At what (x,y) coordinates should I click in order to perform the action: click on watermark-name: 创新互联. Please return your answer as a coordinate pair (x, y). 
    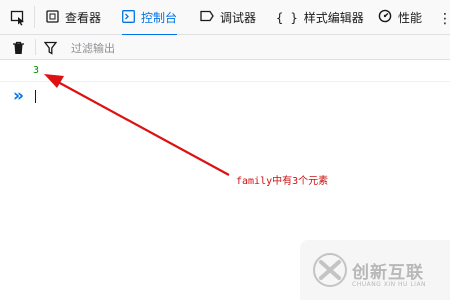
    Looking at the image, I should click on (388, 273).